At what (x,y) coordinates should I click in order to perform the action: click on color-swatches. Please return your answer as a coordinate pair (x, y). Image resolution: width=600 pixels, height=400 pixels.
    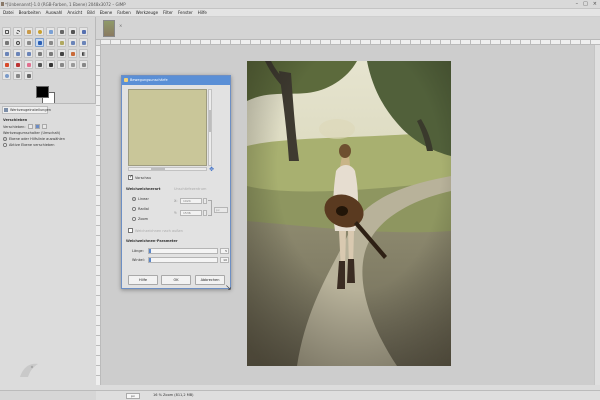
    Looking at the image, I should click on (47, 94).